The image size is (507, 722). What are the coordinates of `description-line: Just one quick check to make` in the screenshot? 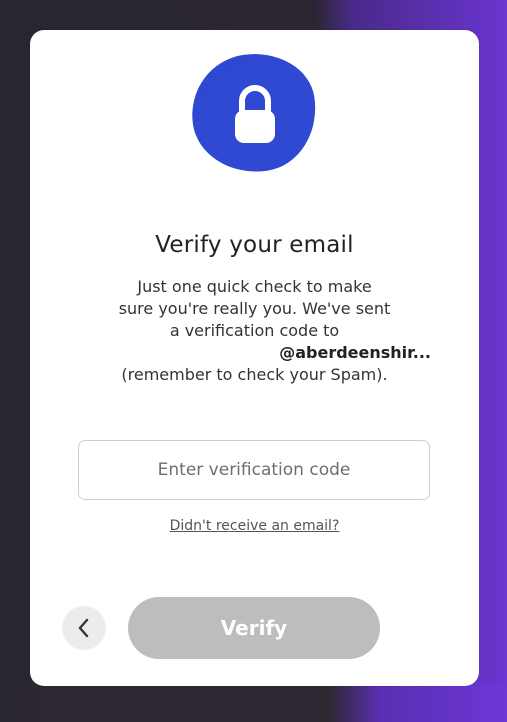 It's located at (254, 286).